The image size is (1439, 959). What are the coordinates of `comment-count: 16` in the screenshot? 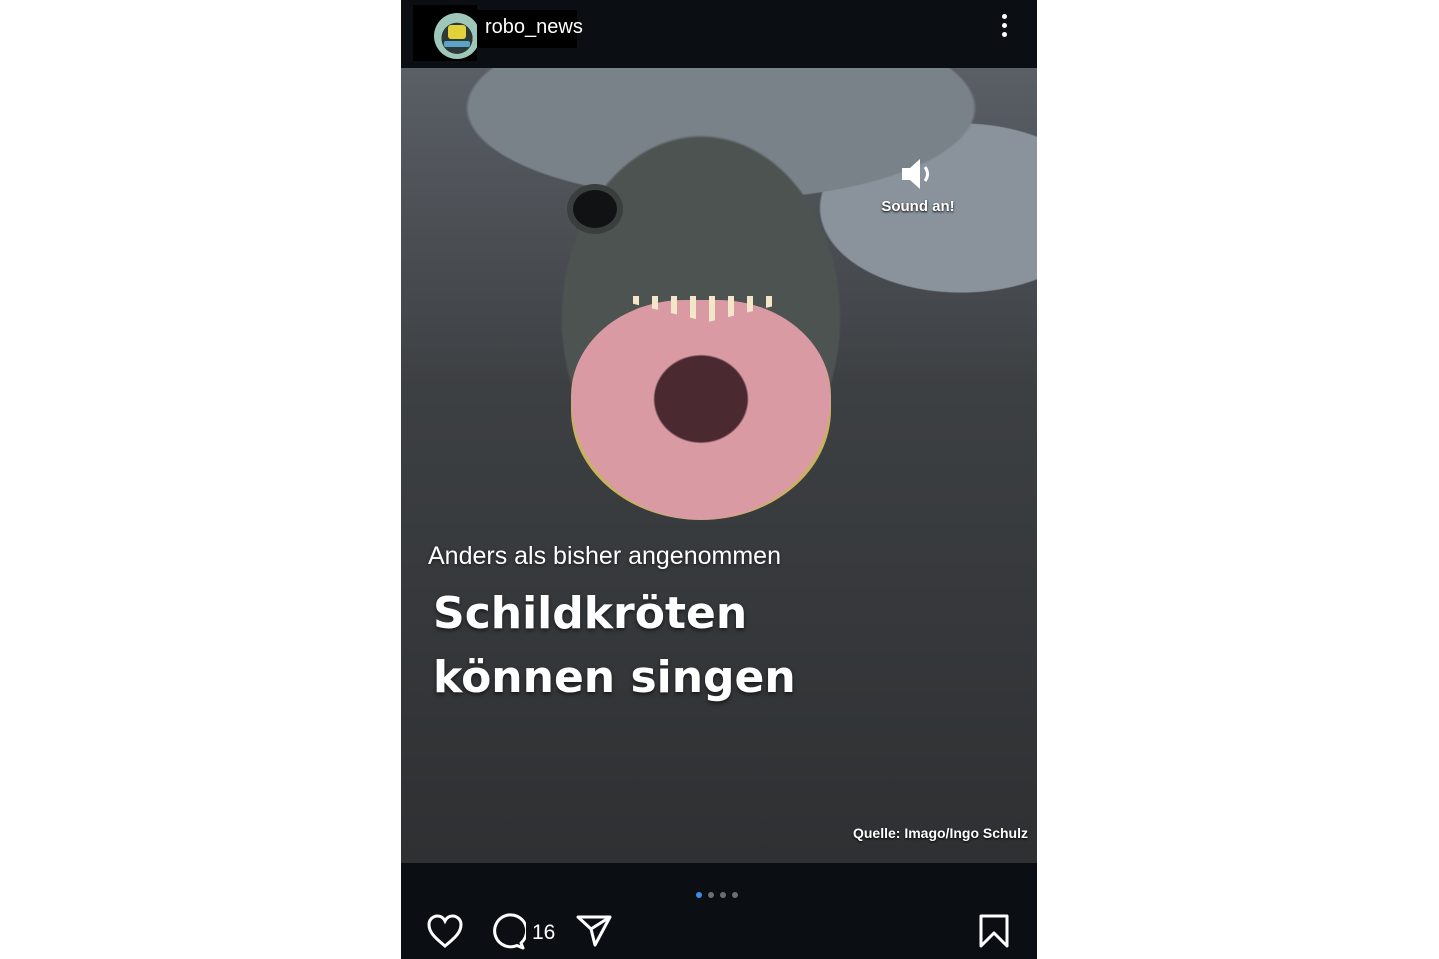 It's located at (544, 932).